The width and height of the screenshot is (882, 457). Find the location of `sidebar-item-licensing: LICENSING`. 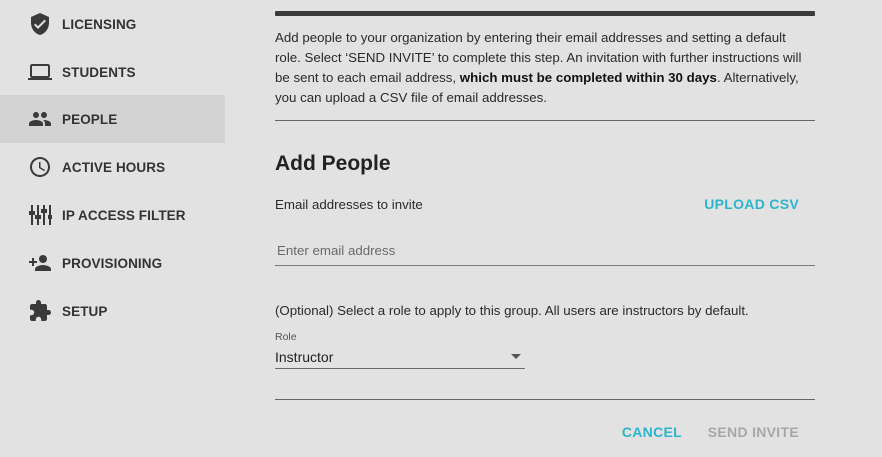

sidebar-item-licensing: LICENSING is located at coordinates (112, 24).